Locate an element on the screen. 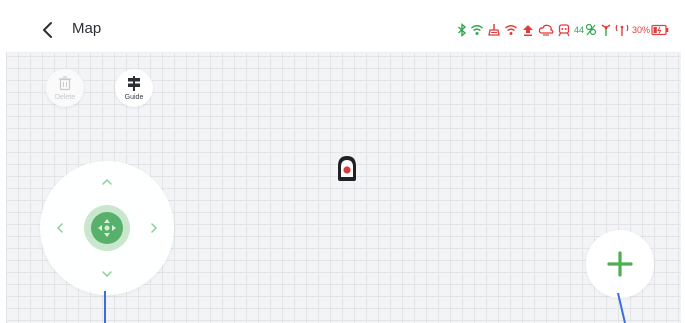  joystick-down-button is located at coordinates (107, 274).